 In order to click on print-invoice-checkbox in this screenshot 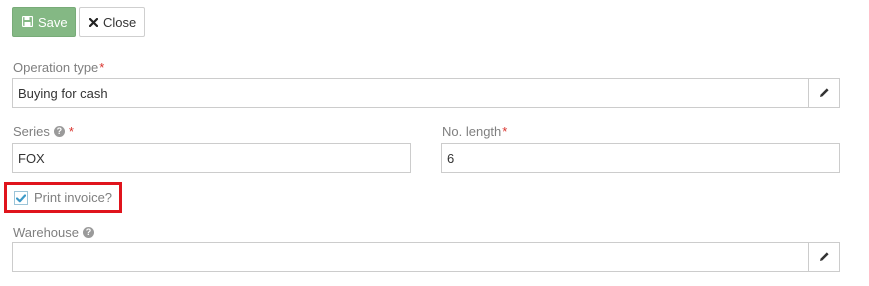, I will do `click(21, 198)`.